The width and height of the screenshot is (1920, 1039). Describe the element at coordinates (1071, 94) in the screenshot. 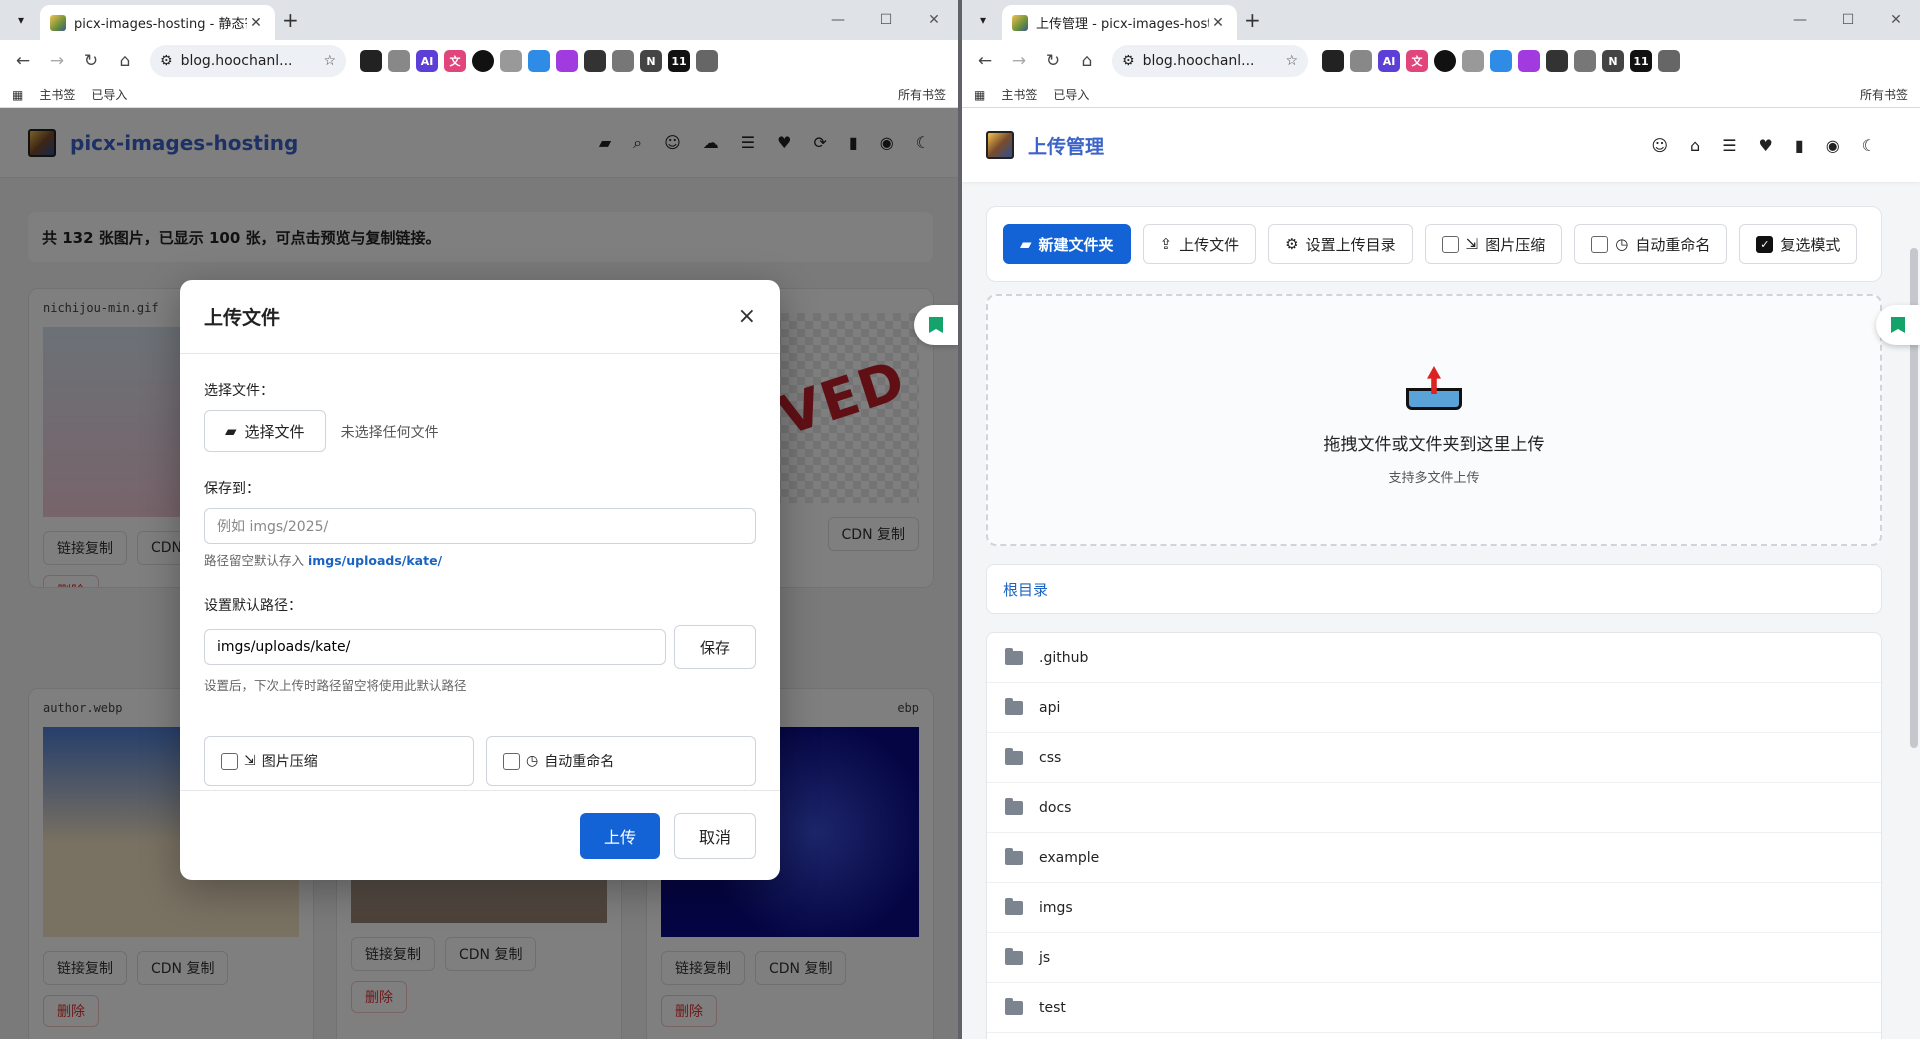

I see `bookmark-folder-imported: 已导入` at that location.